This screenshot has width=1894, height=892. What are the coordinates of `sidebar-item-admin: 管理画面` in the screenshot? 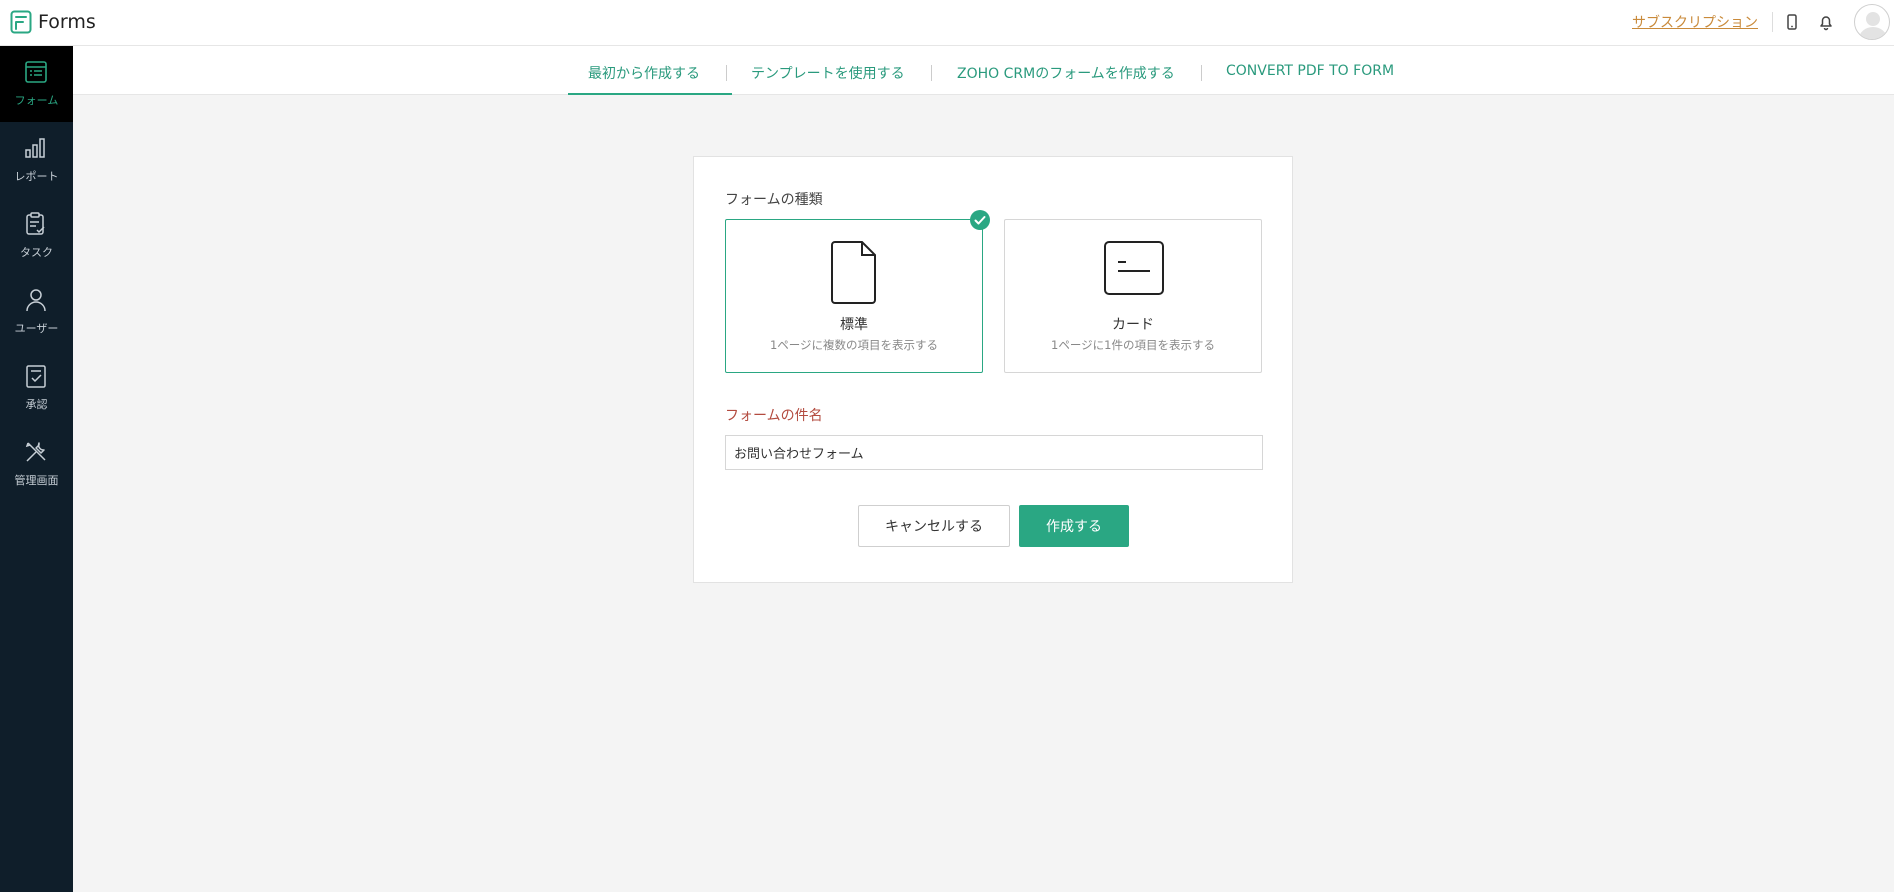 It's located at (36, 464).